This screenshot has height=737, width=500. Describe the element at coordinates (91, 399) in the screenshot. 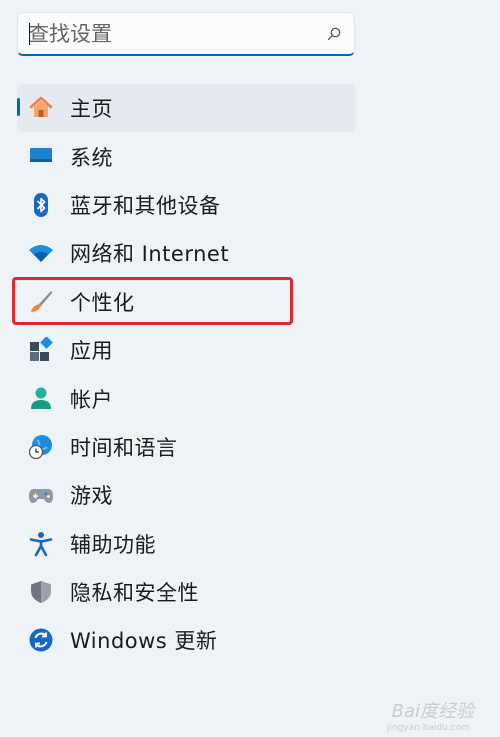

I see `nav-item-label: 帐户` at that location.